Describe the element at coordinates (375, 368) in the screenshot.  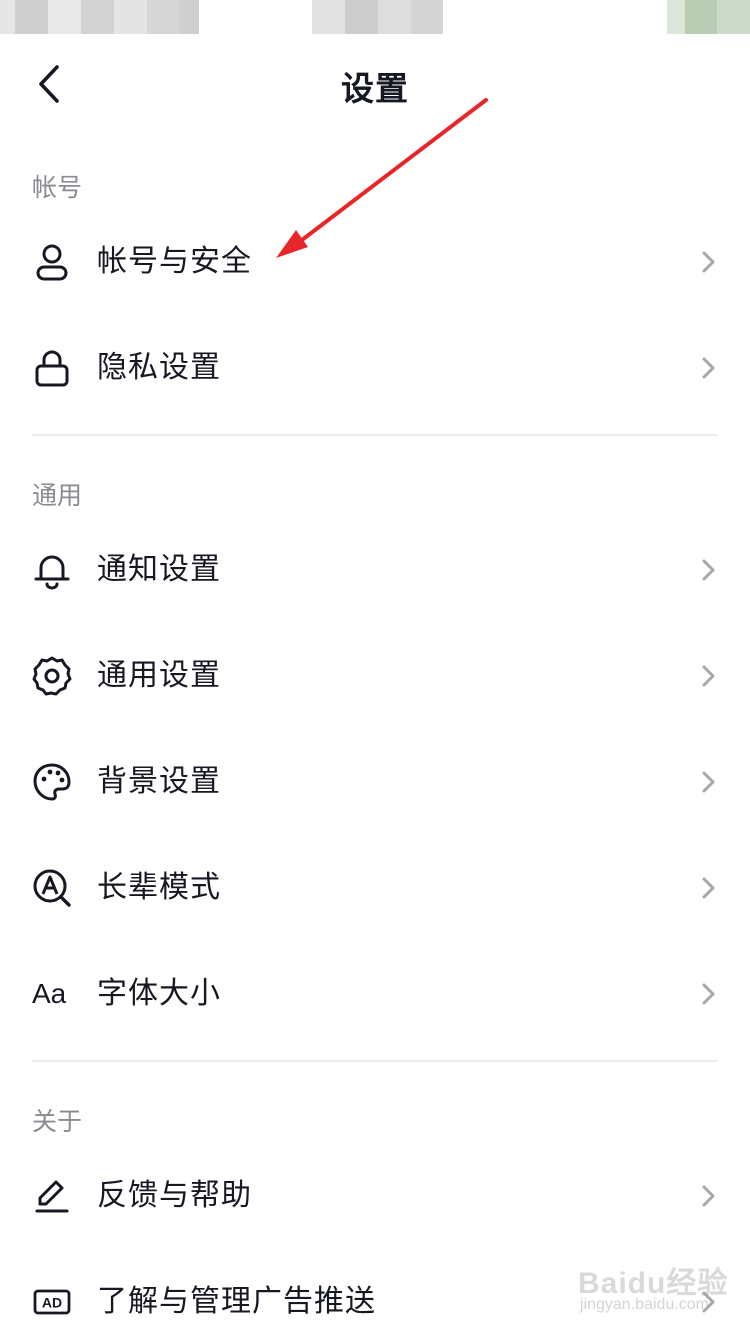
I see `settings-item-privacy: 隐私设置` at that location.